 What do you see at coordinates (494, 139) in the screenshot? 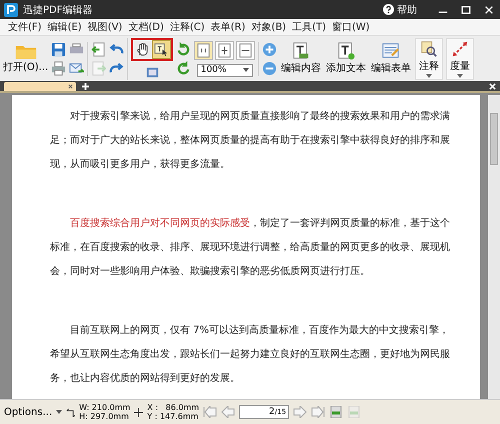
I see `scroll-thumb` at bounding box center [494, 139].